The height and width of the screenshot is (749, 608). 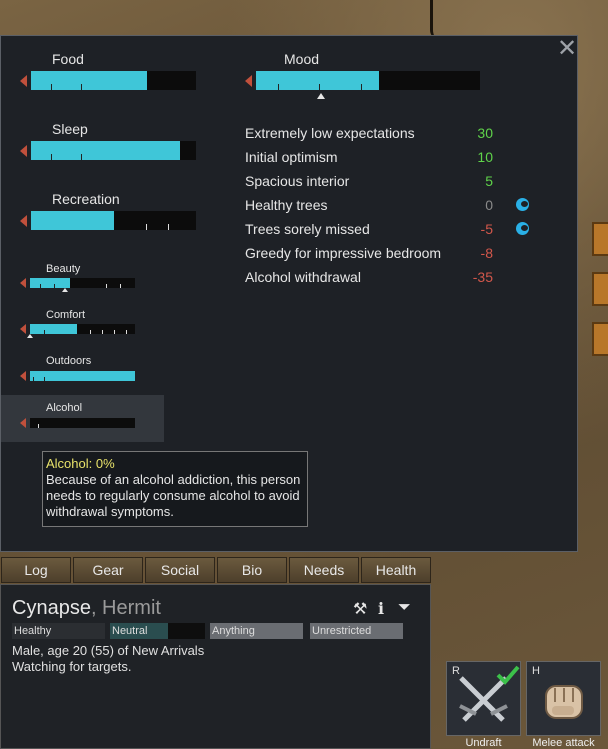 I want to click on need-label: Recreation, so click(x=86, y=199).